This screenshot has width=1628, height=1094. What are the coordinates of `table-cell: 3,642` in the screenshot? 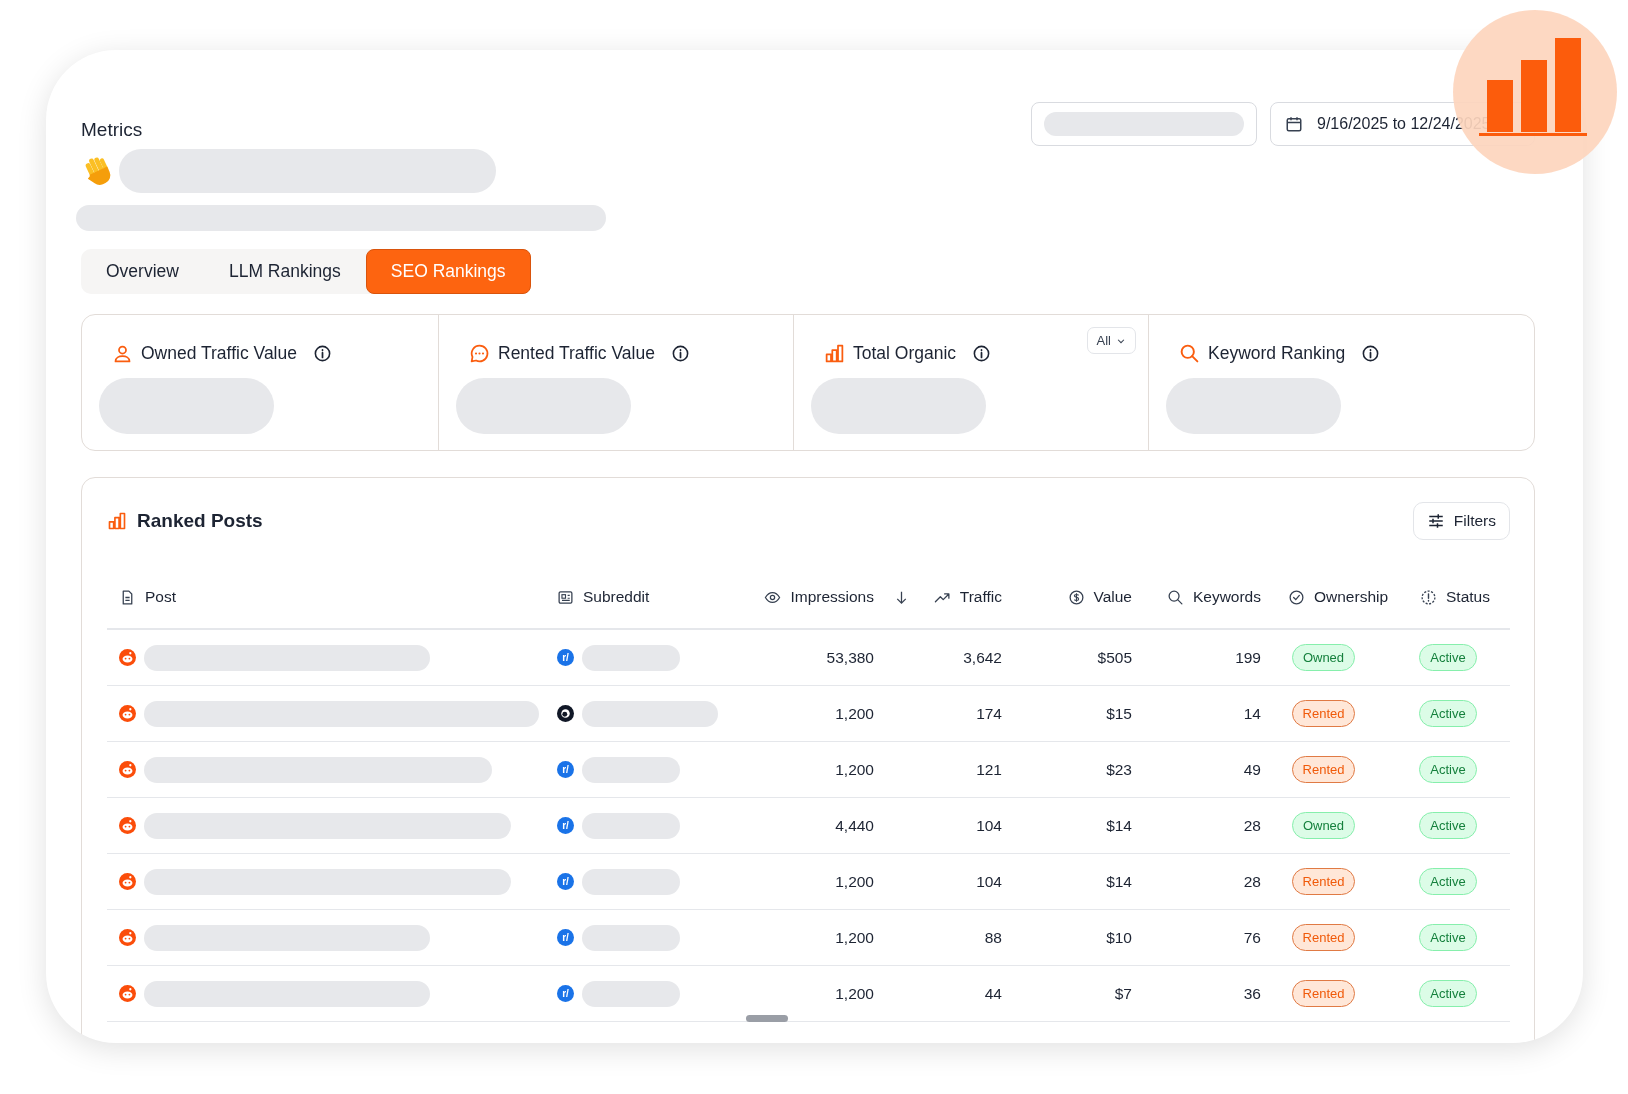 It's located at (938, 658).